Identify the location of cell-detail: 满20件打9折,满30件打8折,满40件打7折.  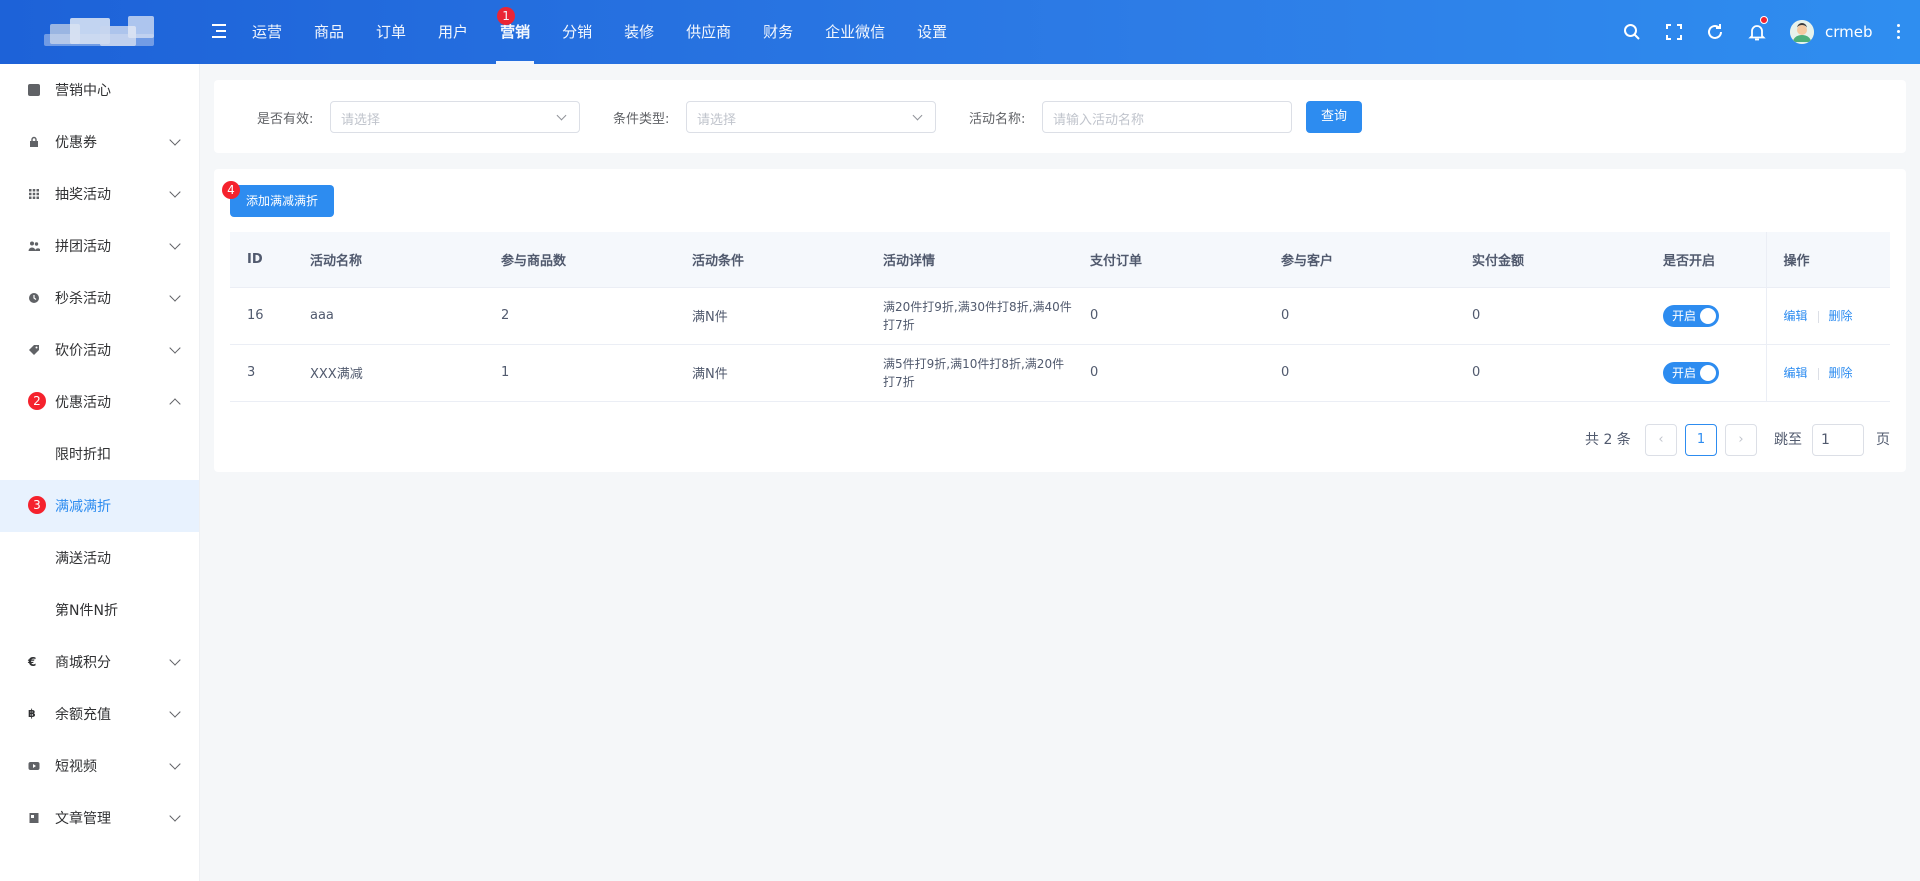
(977, 315).